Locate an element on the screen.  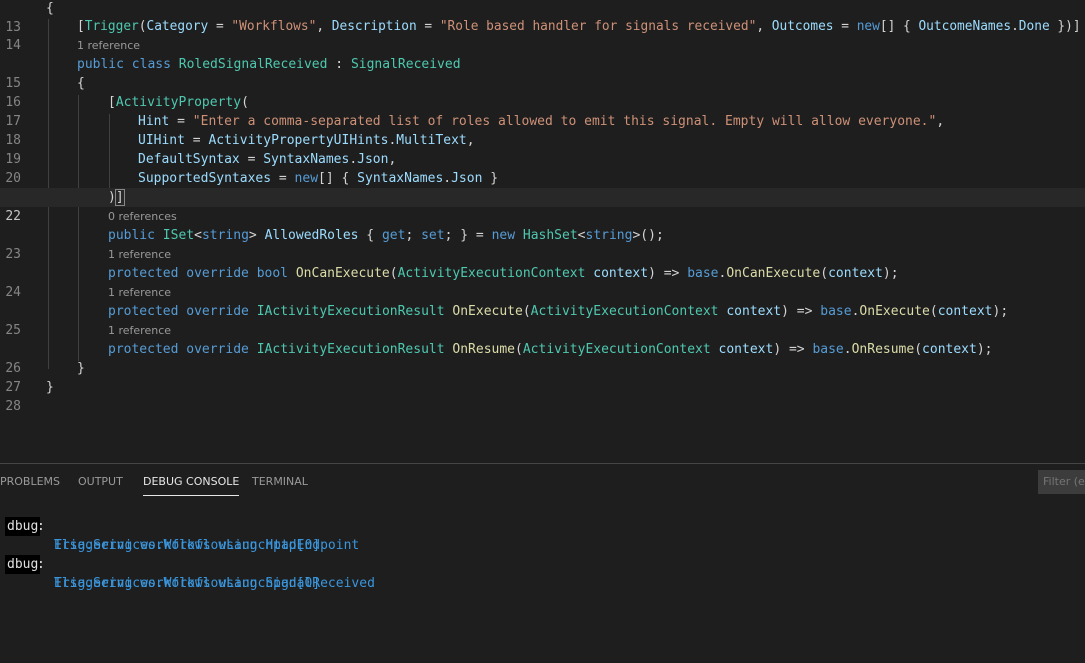
code-token: ) is located at coordinates (112, 197).